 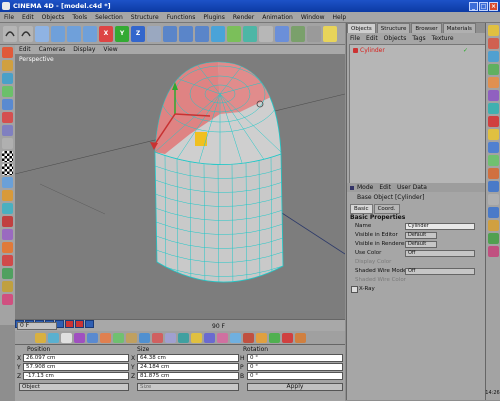 I want to click on scene-icon, so click(x=298, y=33).